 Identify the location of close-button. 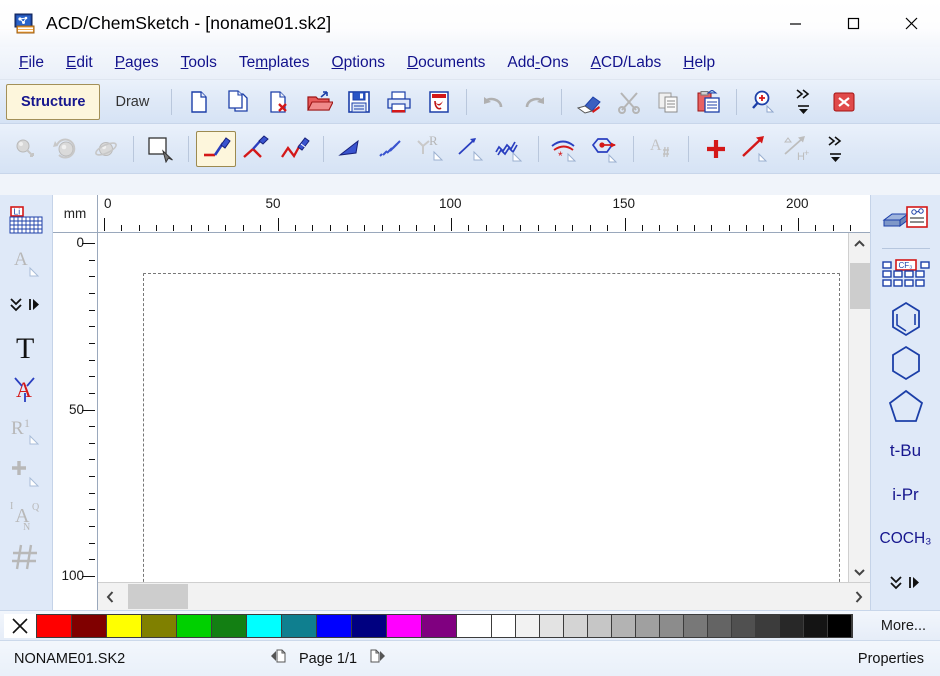
(911, 23).